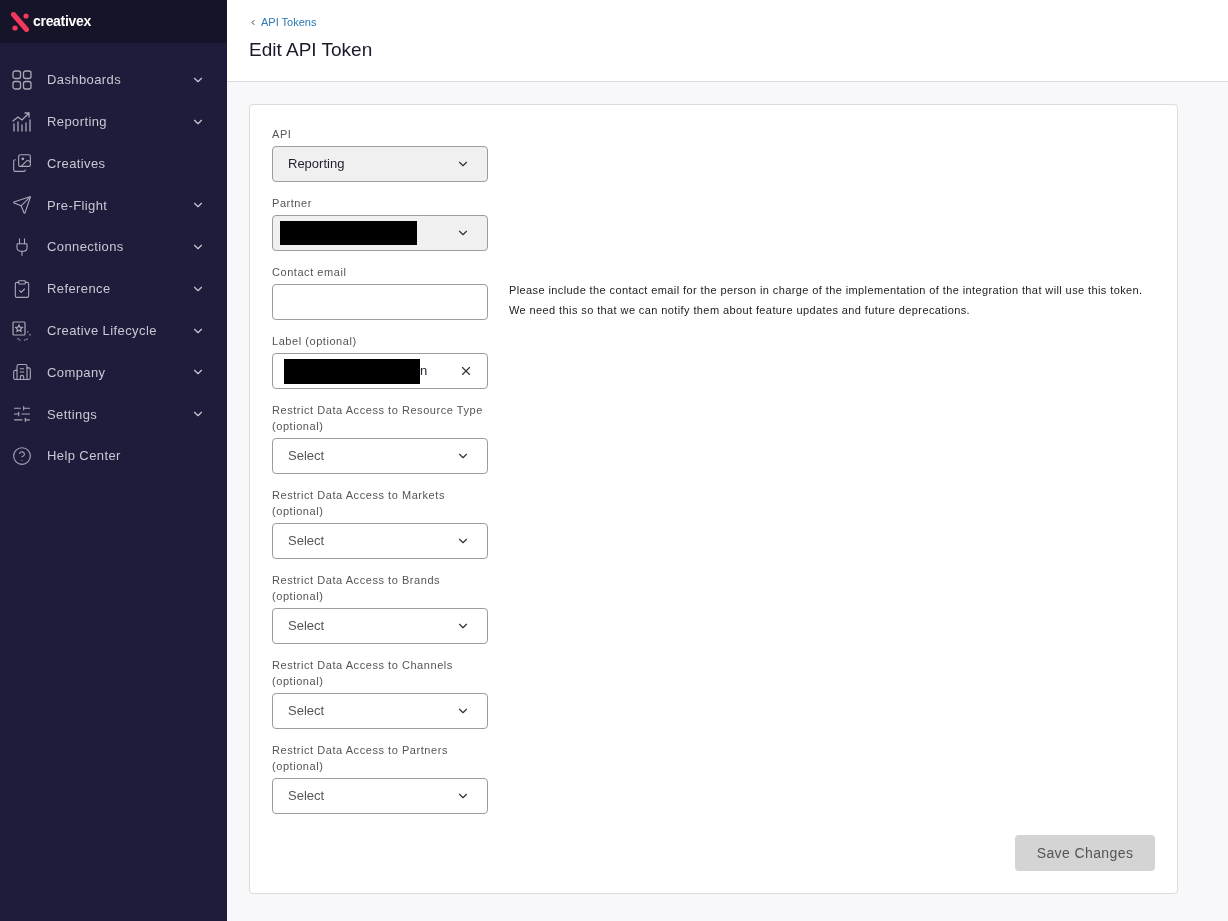 The width and height of the screenshot is (1228, 921). Describe the element at coordinates (378, 418) in the screenshot. I see `field-label: Restrict Data Access to Resource Type (optional)` at that location.